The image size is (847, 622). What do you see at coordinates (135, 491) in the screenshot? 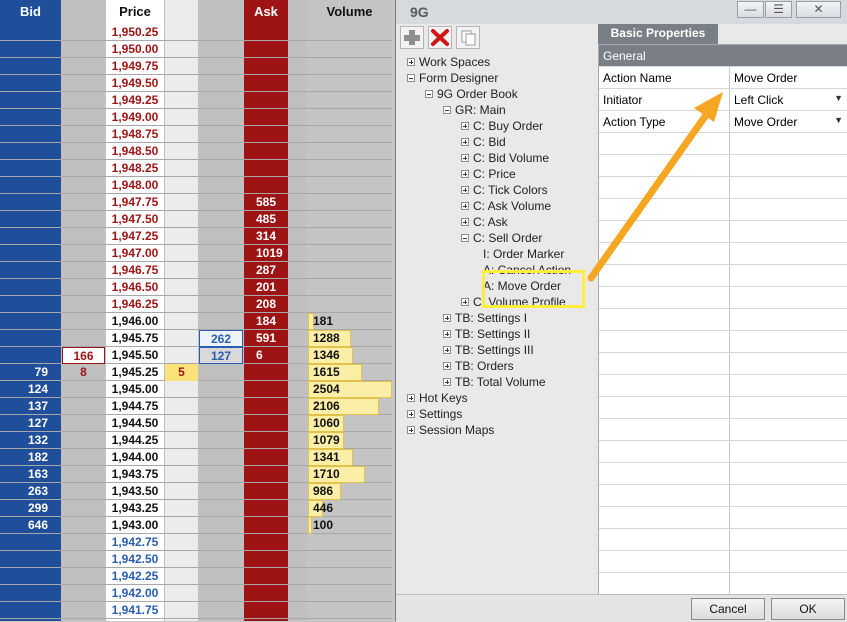
I see `price-cell: 1,943.50` at bounding box center [135, 491].